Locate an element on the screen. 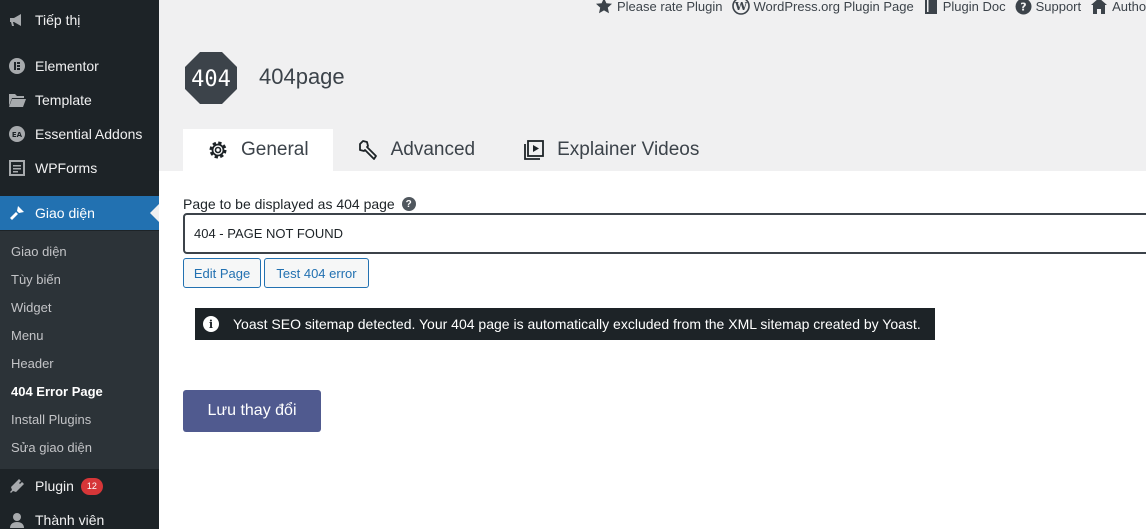 This screenshot has height=529, width=1146. sidebar-item-marketing: Tiếp thị is located at coordinates (79, 20).